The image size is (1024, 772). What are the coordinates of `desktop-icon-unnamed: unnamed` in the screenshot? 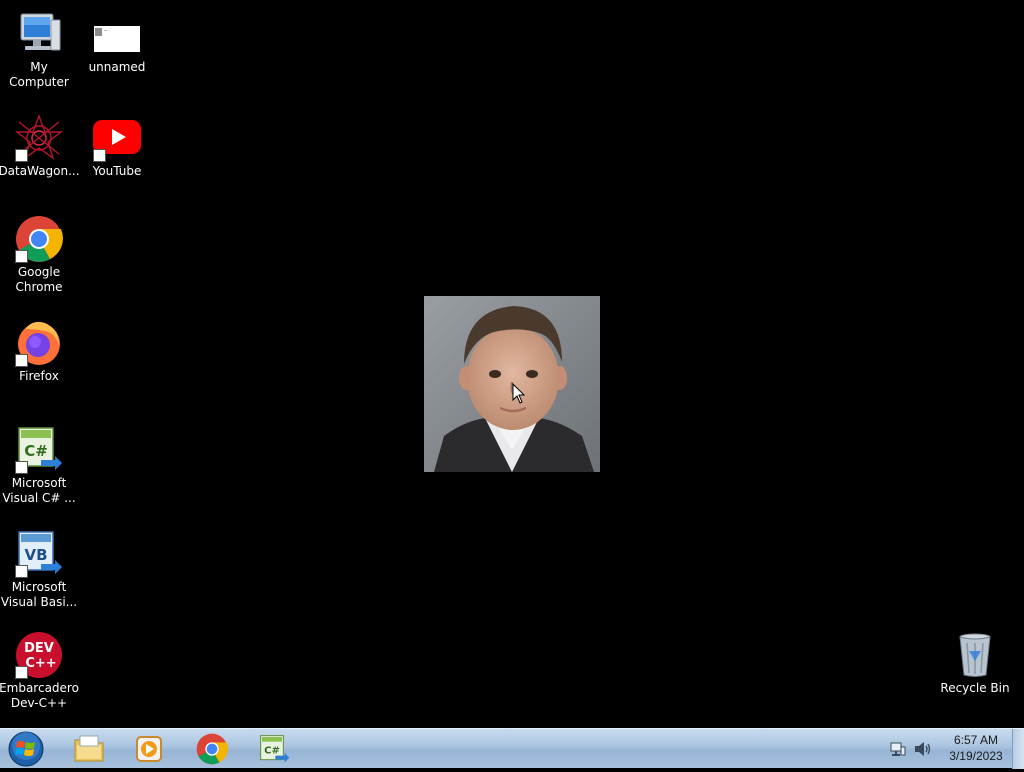 It's located at (117, 42).